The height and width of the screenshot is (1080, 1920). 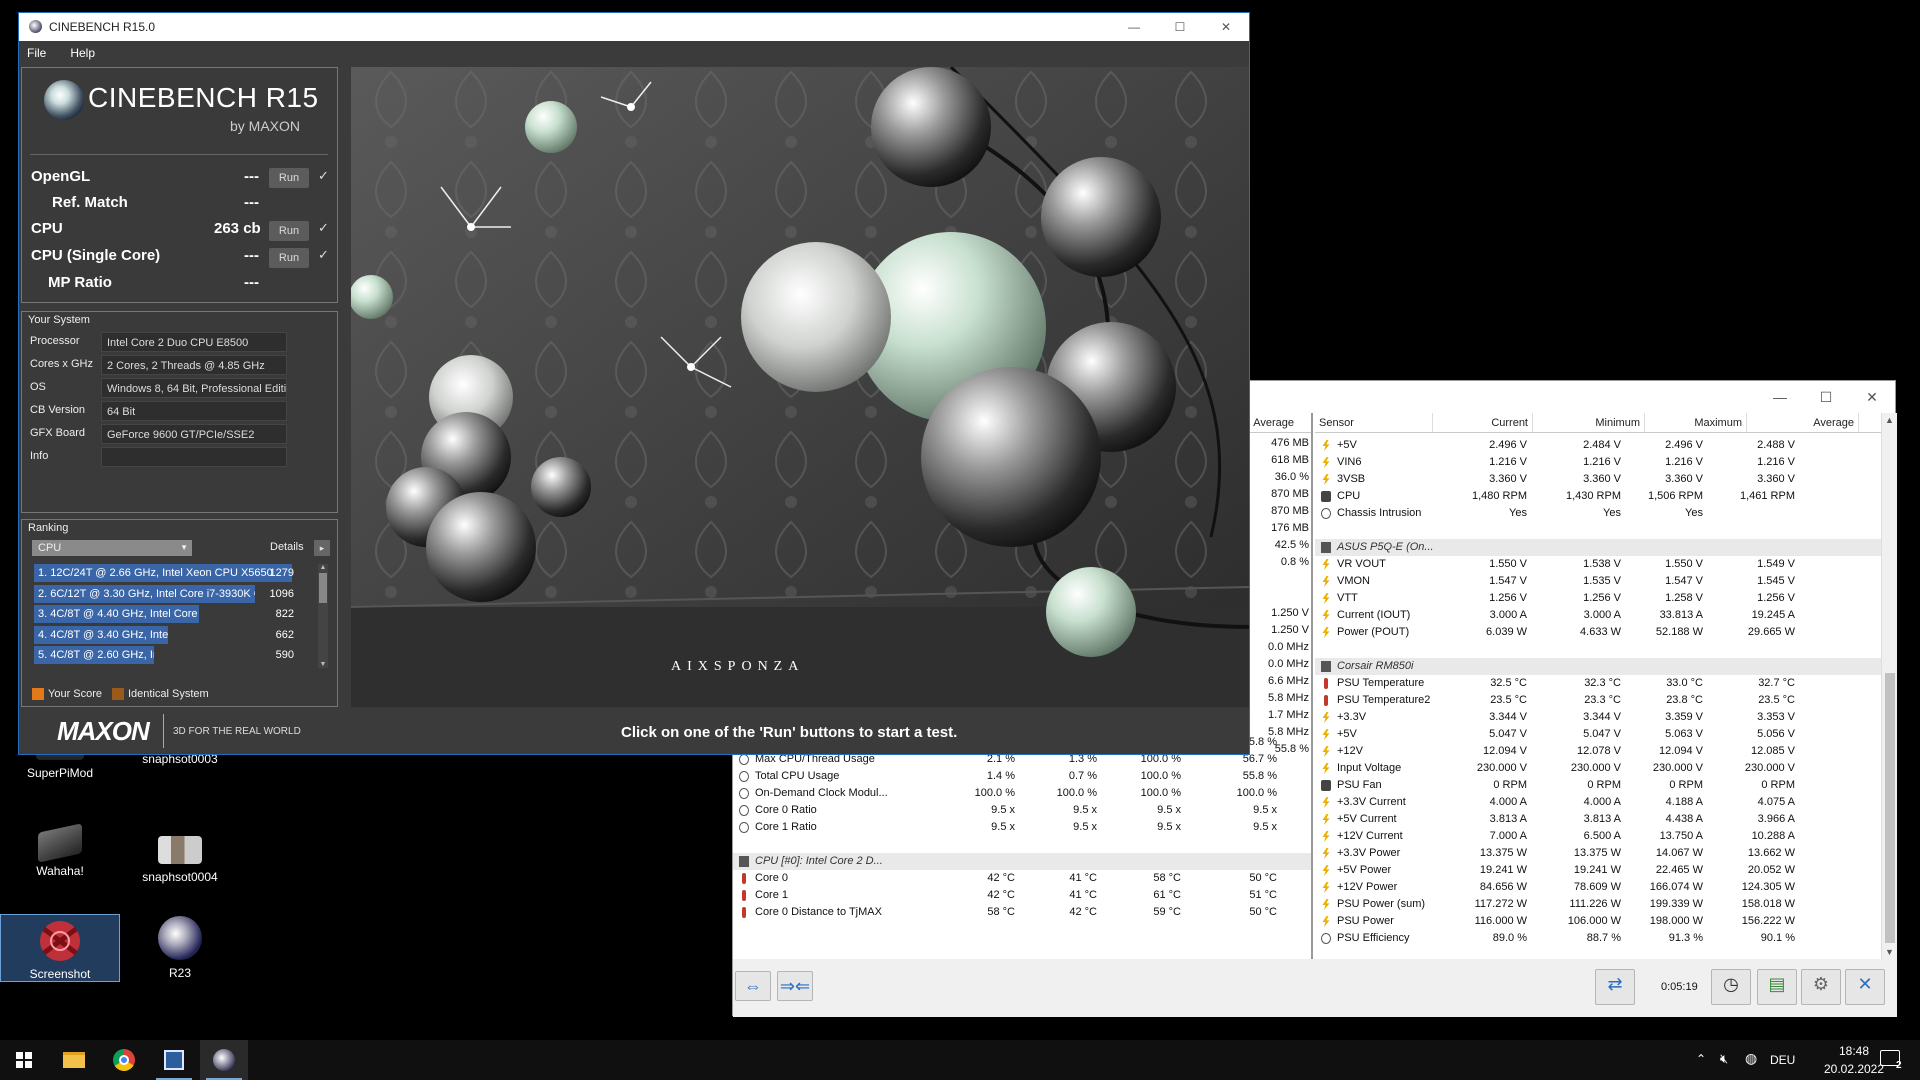 I want to click on desktop-icon-r23: R23, so click(x=180, y=948).